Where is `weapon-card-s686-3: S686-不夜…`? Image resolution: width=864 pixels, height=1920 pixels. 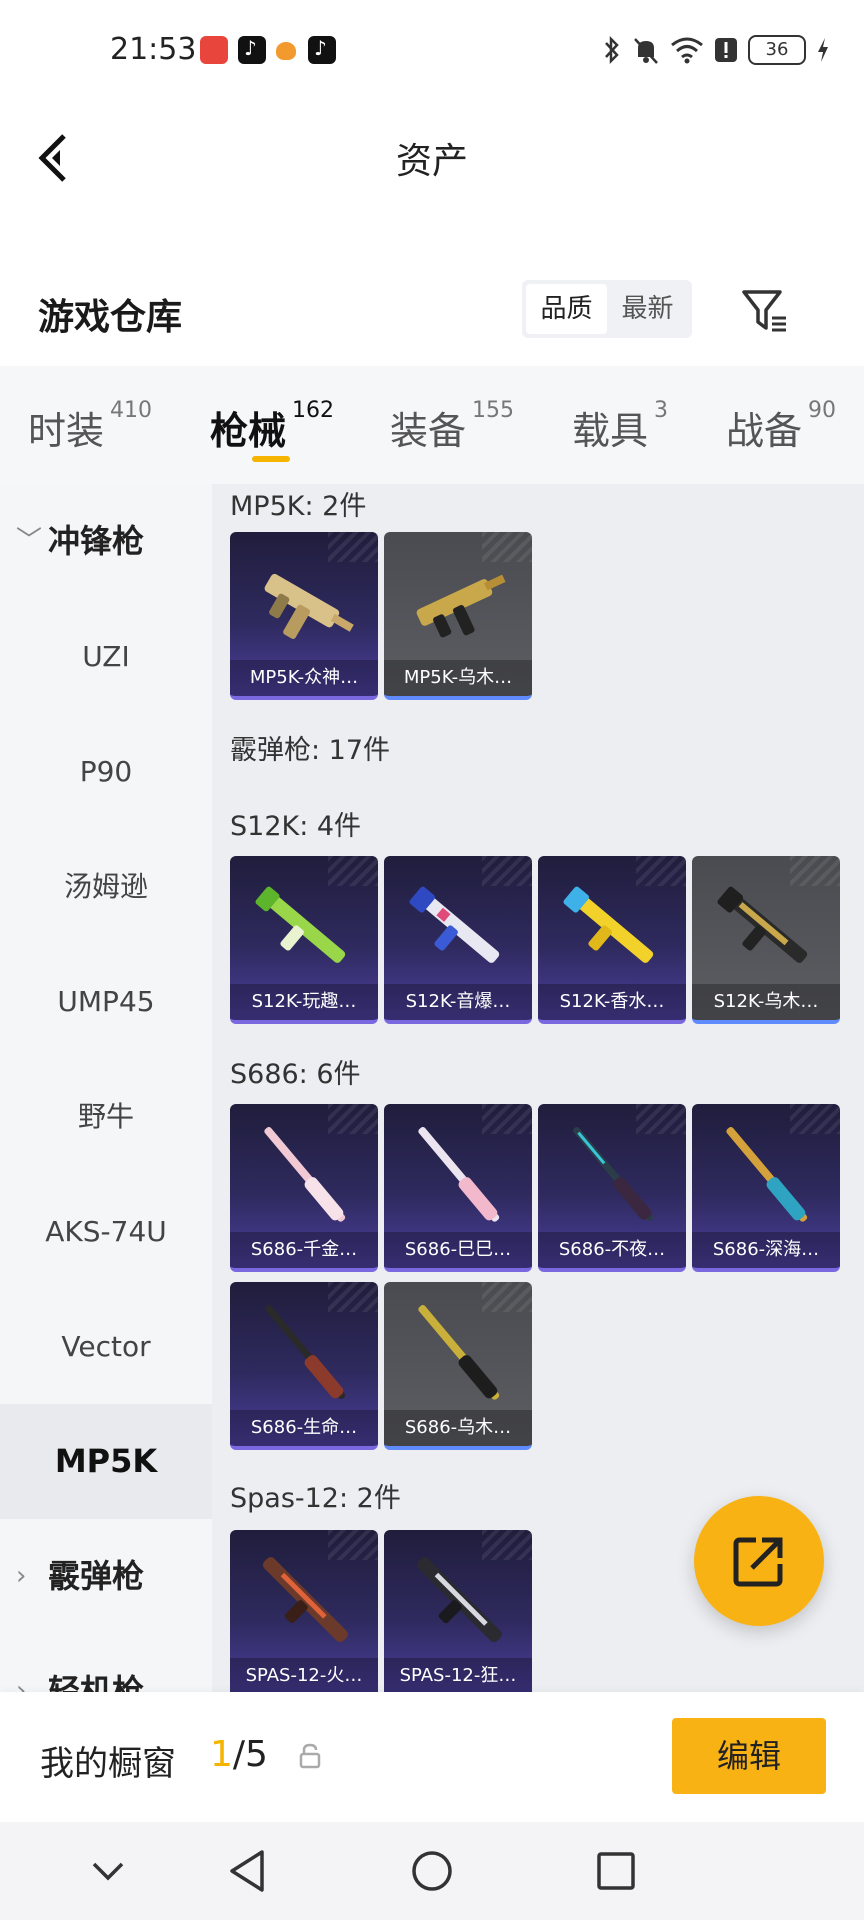 weapon-card-s686-3: S686-不夜… is located at coordinates (612, 1188).